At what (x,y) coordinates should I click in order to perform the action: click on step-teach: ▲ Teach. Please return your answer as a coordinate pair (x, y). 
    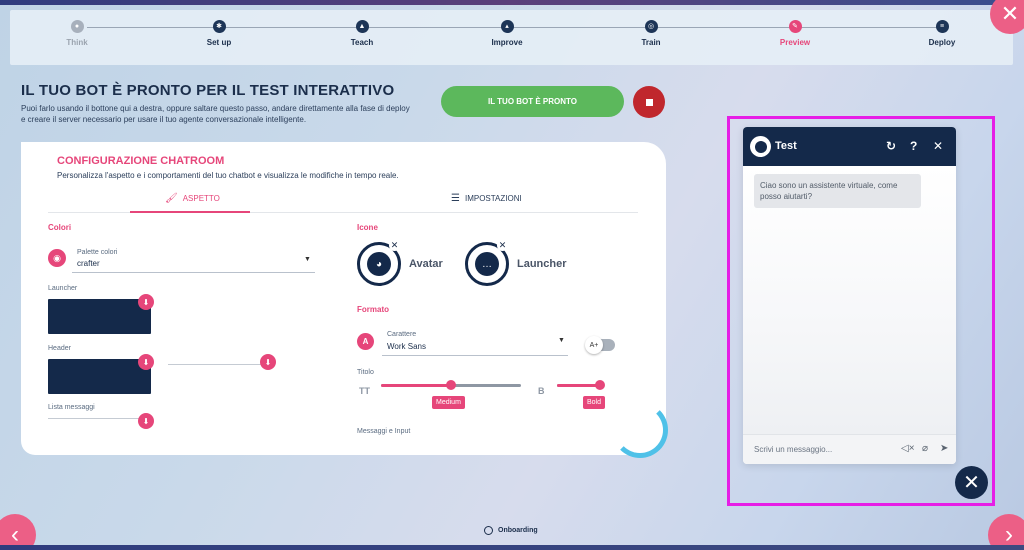
    Looking at the image, I should click on (362, 33).